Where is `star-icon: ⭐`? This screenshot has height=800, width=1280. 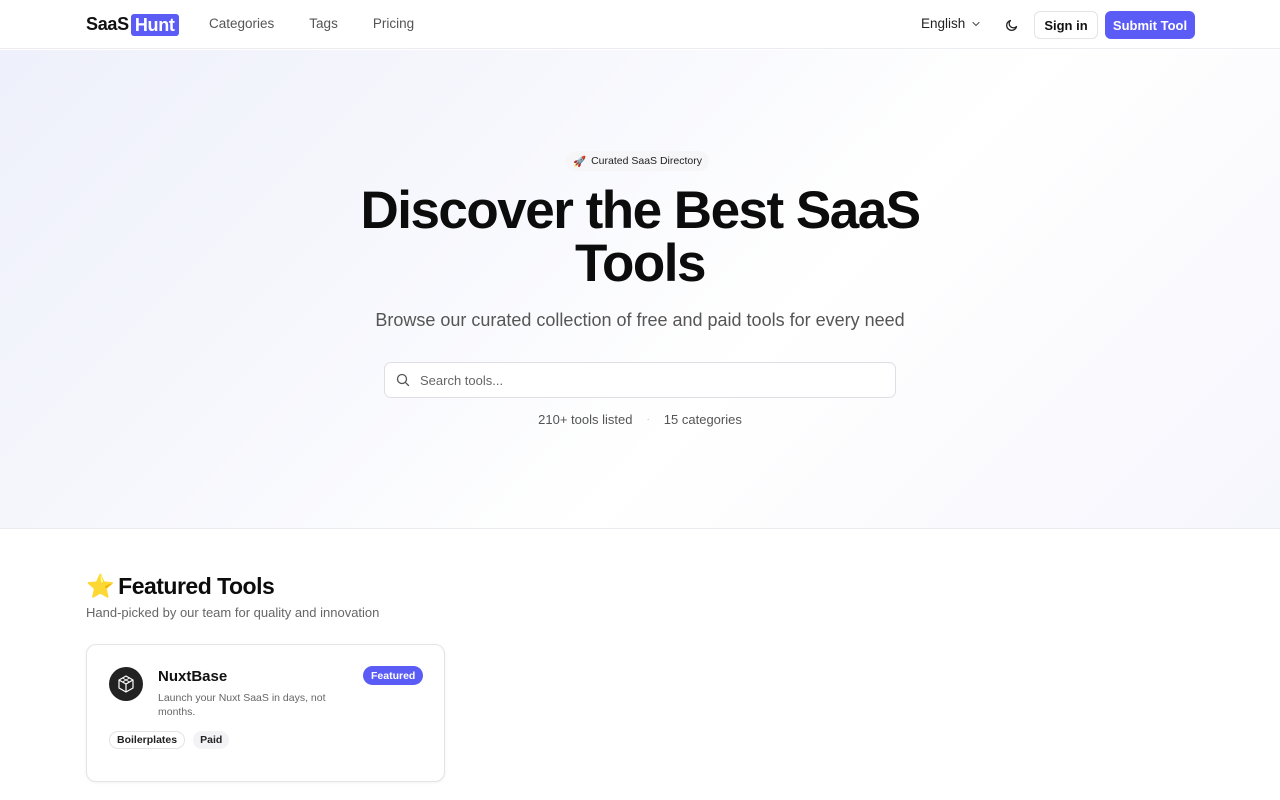 star-icon: ⭐ is located at coordinates (100, 586).